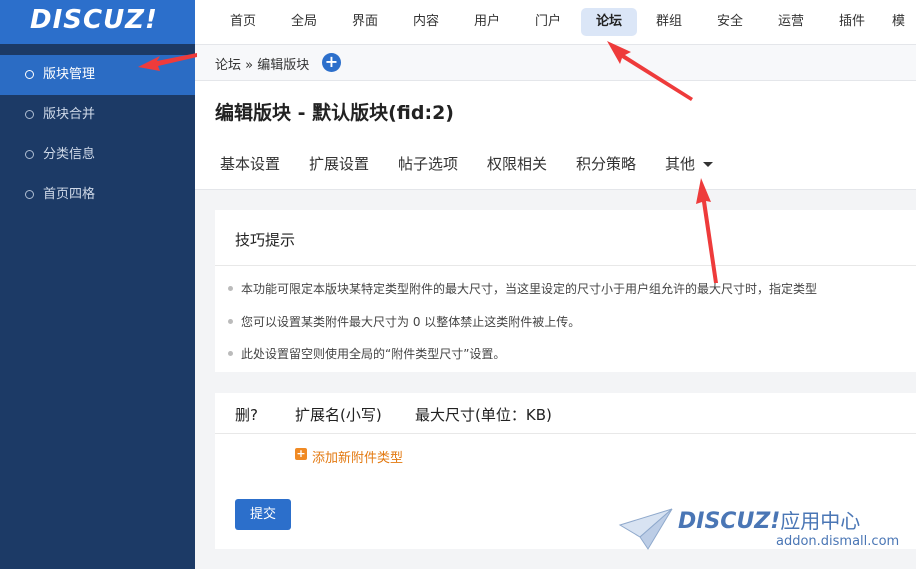  I want to click on watermark-brand-text: DISCUZ!, so click(729, 521).